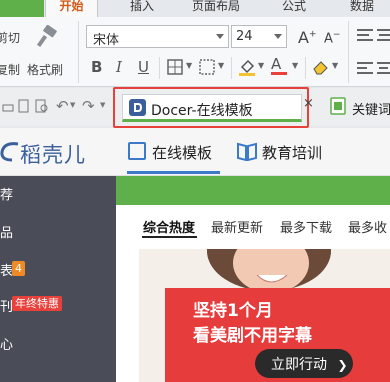  Describe the element at coordinates (338, 106) in the screenshot. I see `spreadsheet-icon` at that location.